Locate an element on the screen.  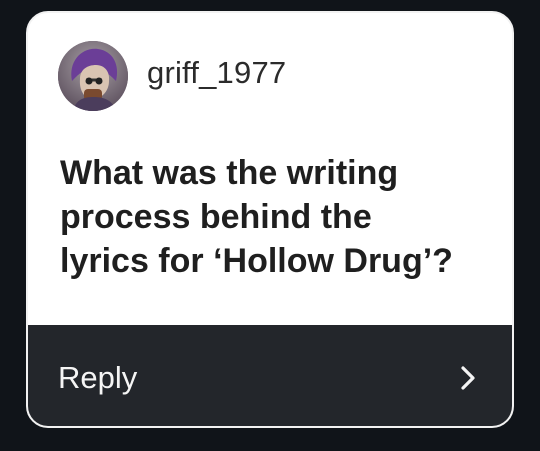
avatar-illustration-icon is located at coordinates (93, 76).